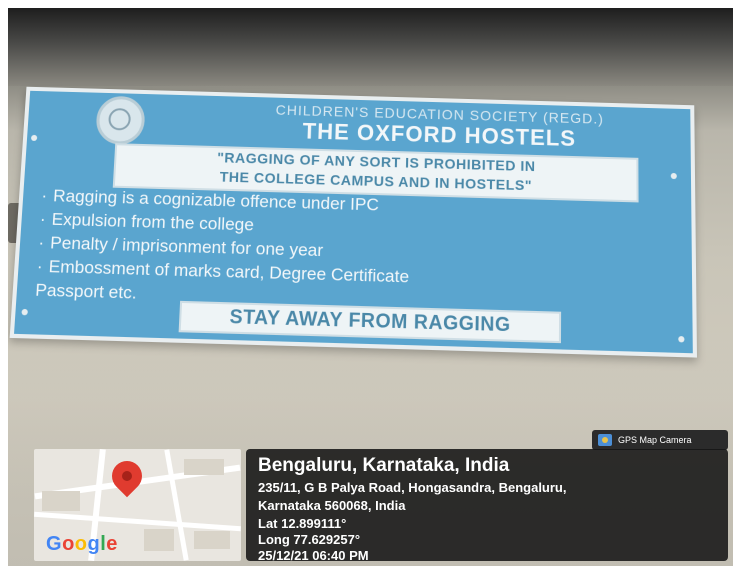 This screenshot has width=741, height=574. Describe the element at coordinates (384, 465) in the screenshot. I see `location-title: Bengaluru, Karnataka, India` at that location.